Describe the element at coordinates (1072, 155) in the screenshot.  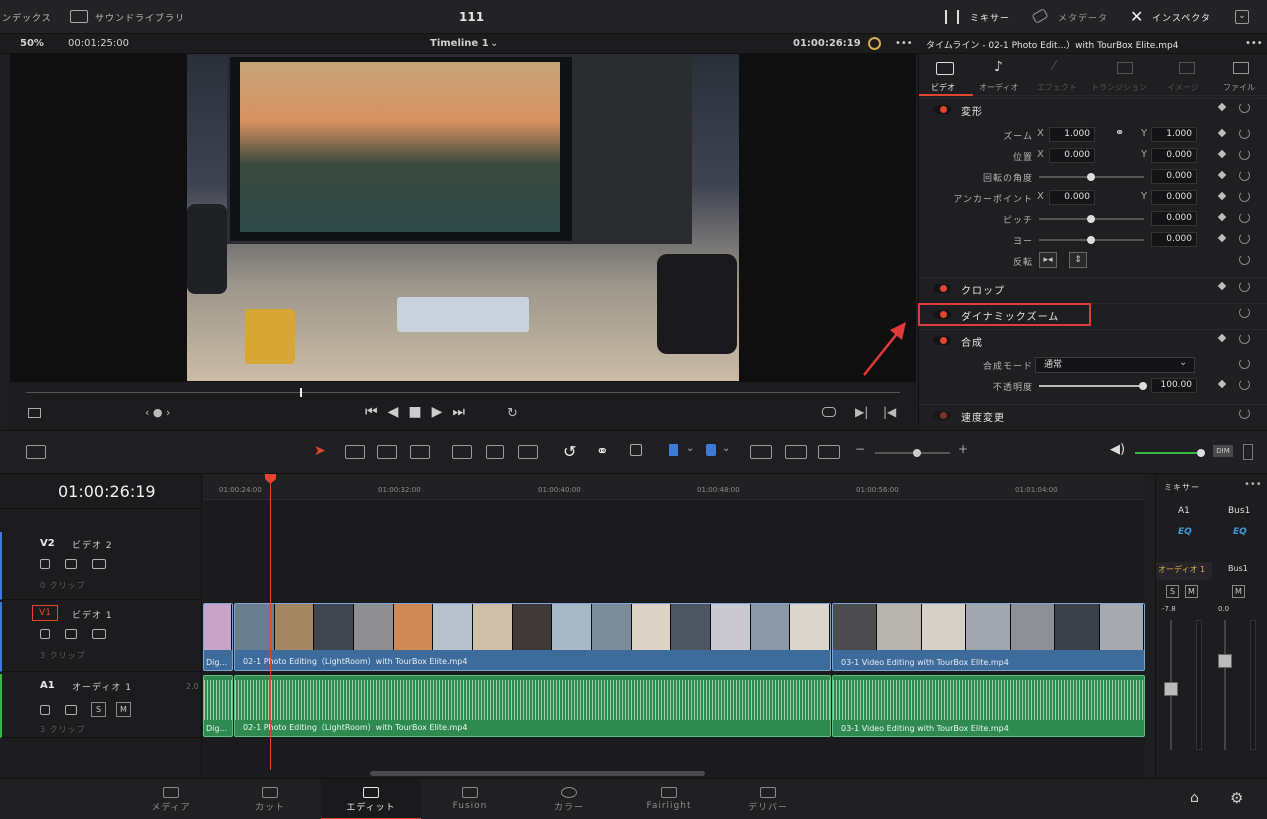
I see `position-x-field: 0.000` at that location.